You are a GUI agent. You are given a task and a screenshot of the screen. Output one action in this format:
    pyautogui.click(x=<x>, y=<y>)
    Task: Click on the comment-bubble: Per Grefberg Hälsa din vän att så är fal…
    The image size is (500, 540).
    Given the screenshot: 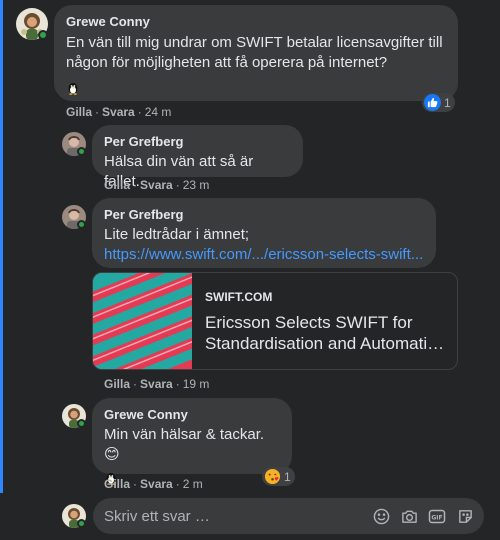 What is the action you would take?
    pyautogui.click(x=197, y=157)
    